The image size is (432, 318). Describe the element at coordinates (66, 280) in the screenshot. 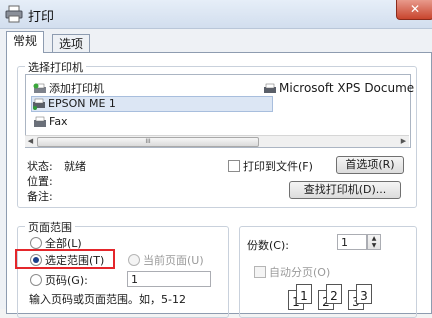

I see `radio-pages-label: 页码(G):` at that location.